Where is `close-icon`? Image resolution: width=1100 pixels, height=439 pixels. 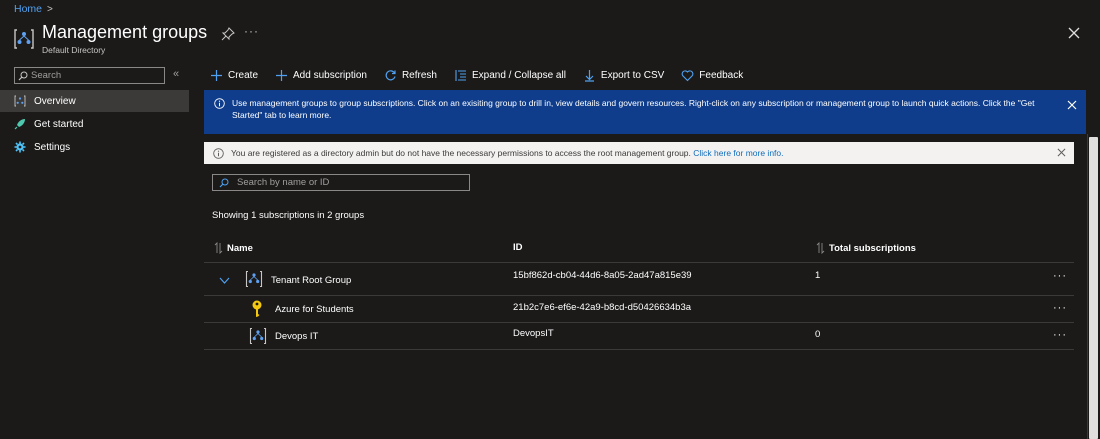 close-icon is located at coordinates (1074, 33).